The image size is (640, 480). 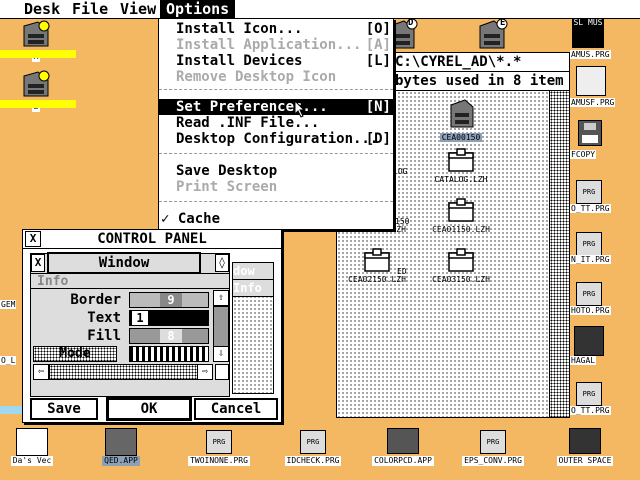 What do you see at coordinates (585, 441) in the screenshot?
I see `spaceship-icon` at bounding box center [585, 441].